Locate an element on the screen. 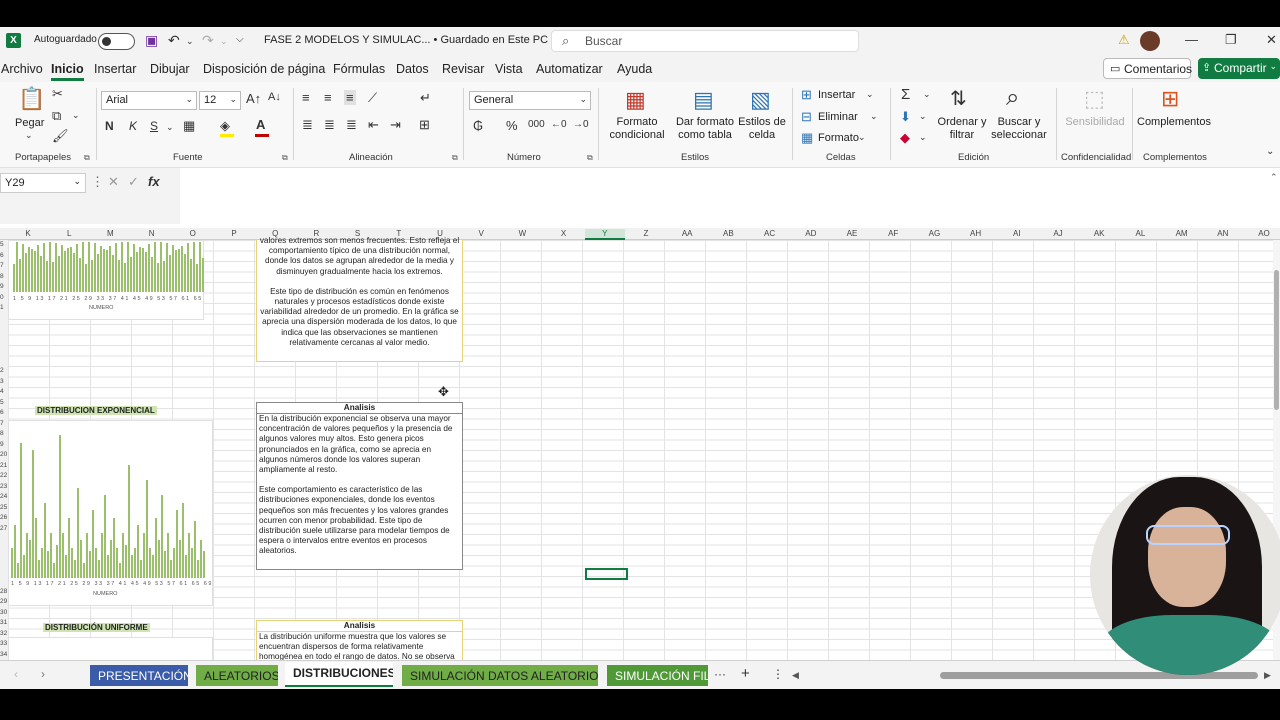 The image size is (1280, 720). row-header: 31 is located at coordinates (4, 623).